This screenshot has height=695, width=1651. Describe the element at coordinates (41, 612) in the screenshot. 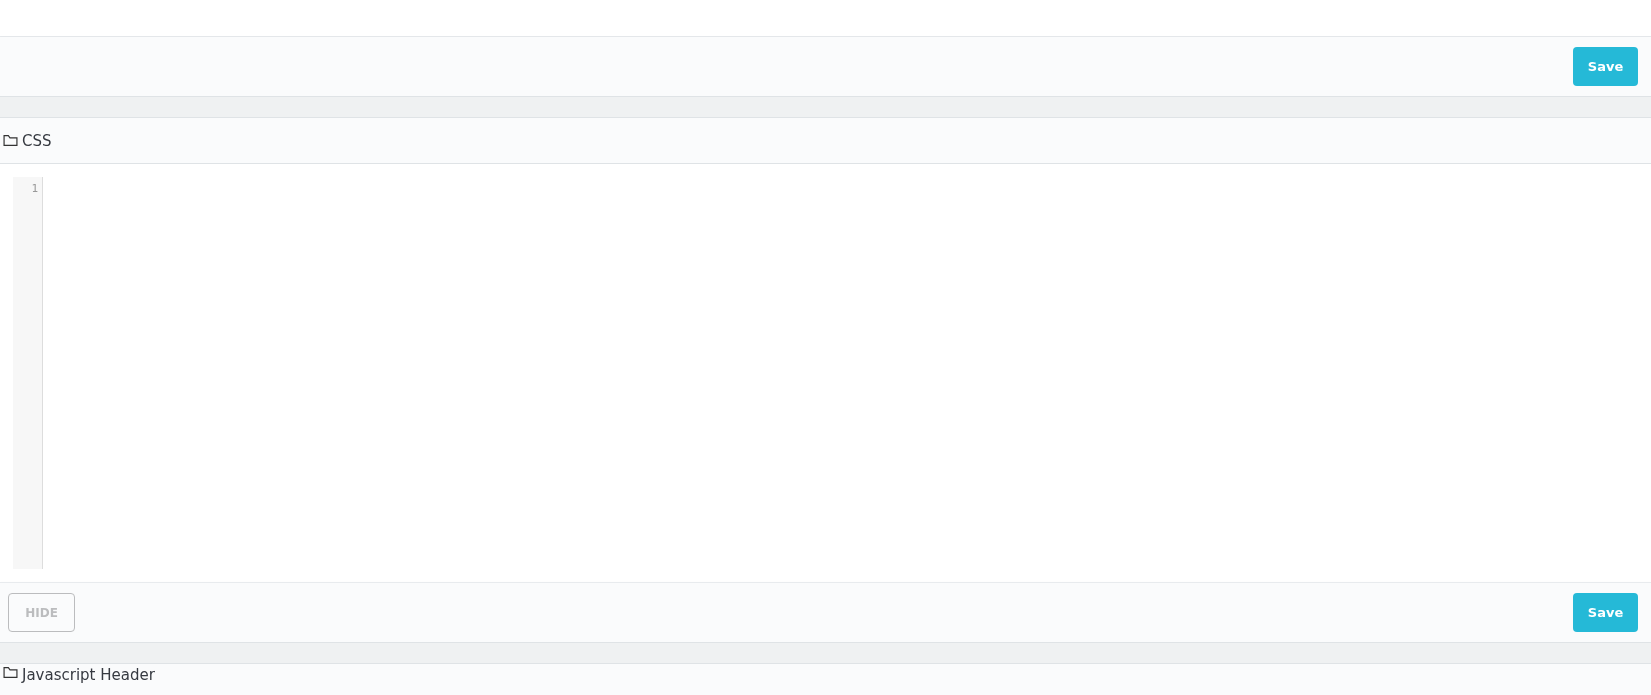

I see `hide-button: HIDE` at that location.